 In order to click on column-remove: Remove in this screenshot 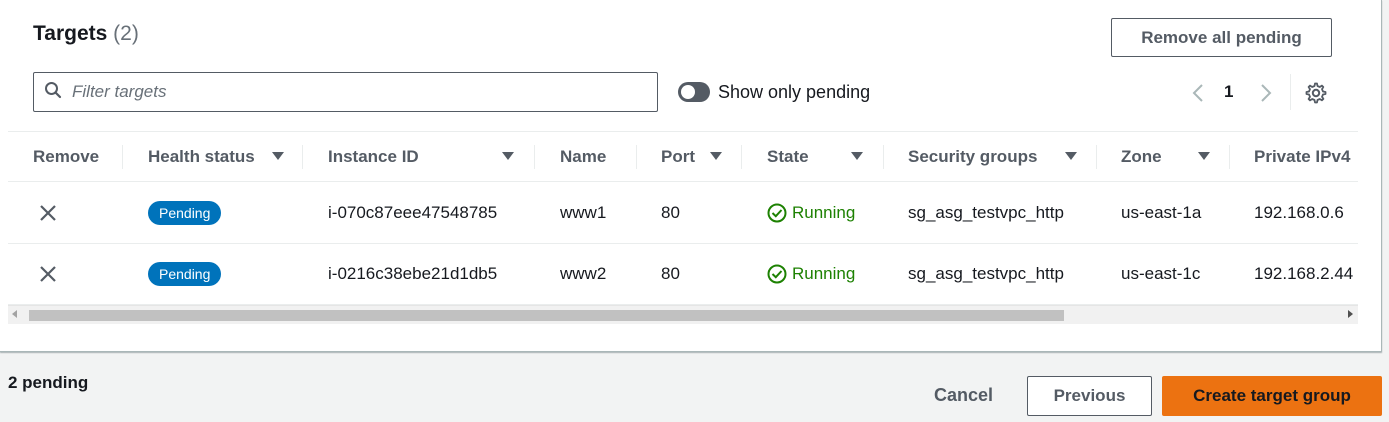, I will do `click(66, 156)`.